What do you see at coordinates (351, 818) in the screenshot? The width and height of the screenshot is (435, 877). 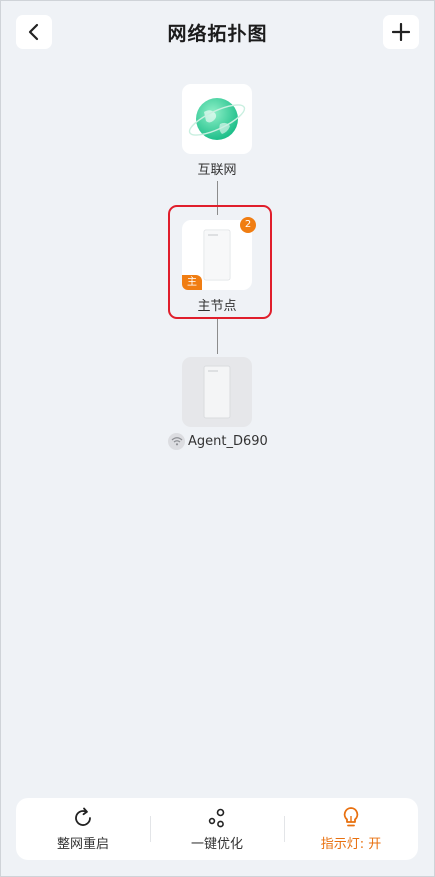 I see `lightbulb-icon` at bounding box center [351, 818].